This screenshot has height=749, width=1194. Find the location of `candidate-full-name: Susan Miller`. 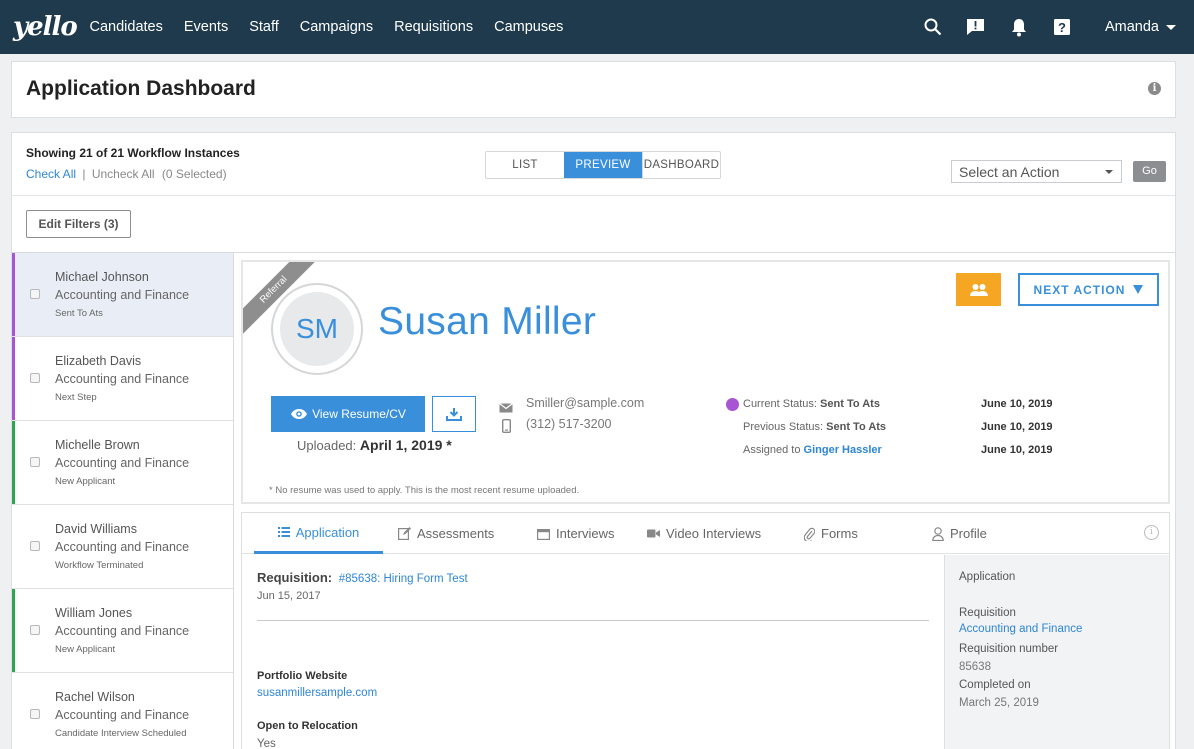

candidate-full-name: Susan Miller is located at coordinates (487, 321).